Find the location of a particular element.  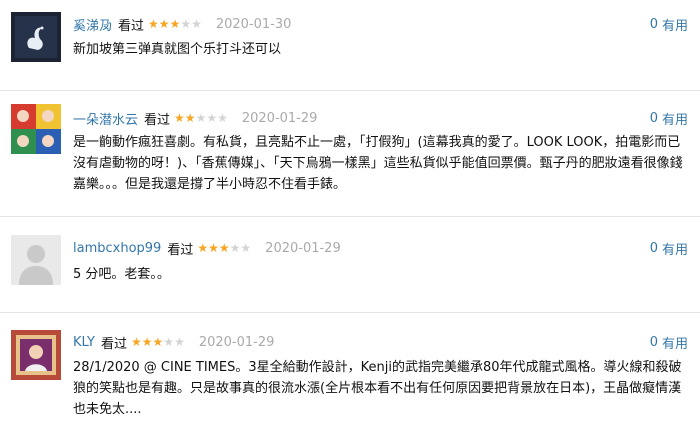

photo-avatar-image is located at coordinates (36, 355).